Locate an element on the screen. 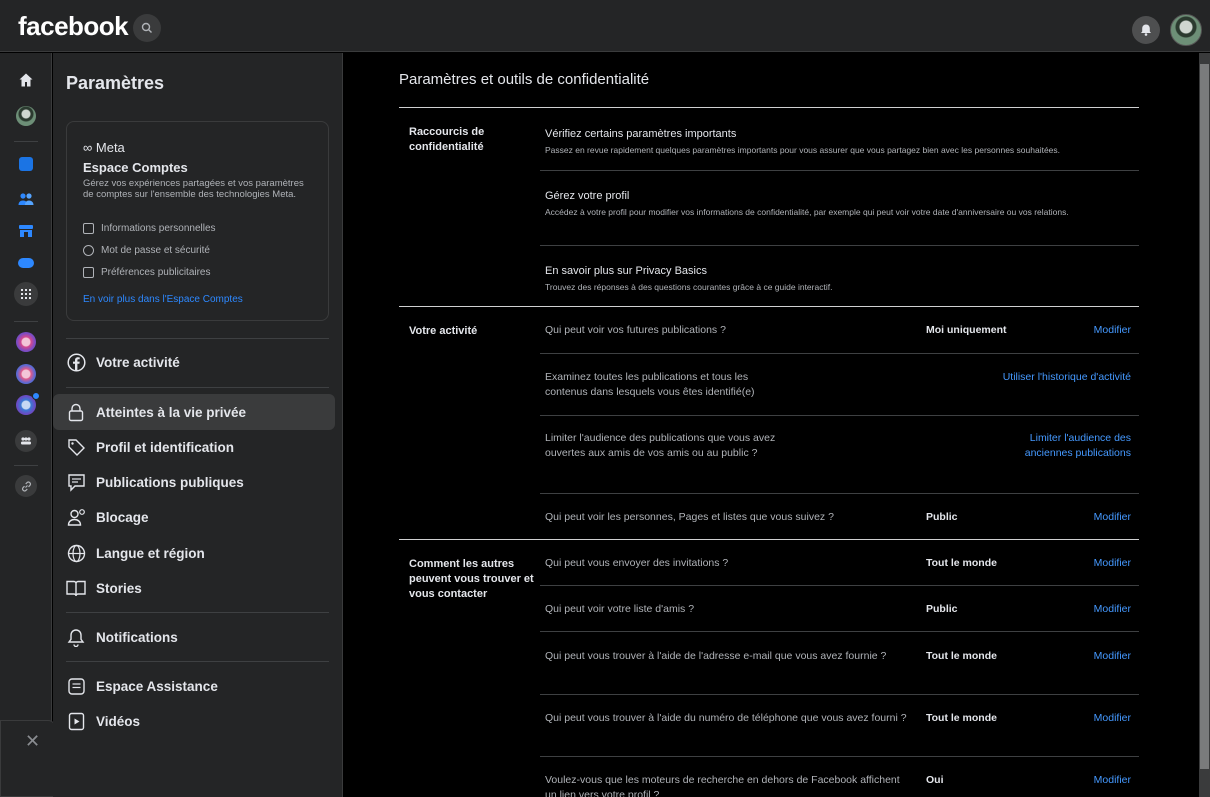 This screenshot has height=797, width=1210. password-security-label: Mot de passe et sécurité is located at coordinates (155, 250).